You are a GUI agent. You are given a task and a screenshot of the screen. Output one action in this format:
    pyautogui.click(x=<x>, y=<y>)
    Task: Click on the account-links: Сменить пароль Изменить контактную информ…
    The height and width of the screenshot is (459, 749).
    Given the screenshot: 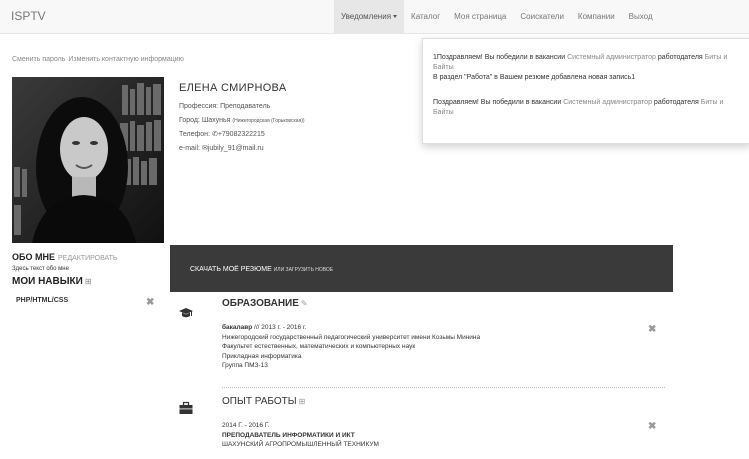 What is the action you would take?
    pyautogui.click(x=99, y=59)
    